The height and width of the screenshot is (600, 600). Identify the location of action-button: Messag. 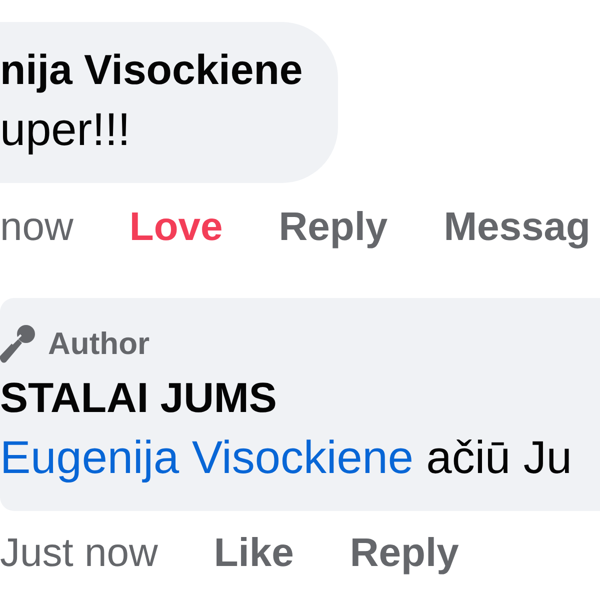
(517, 227).